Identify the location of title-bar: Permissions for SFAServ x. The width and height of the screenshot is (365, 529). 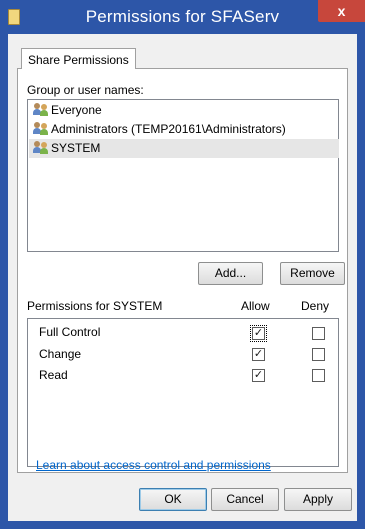
(182, 17).